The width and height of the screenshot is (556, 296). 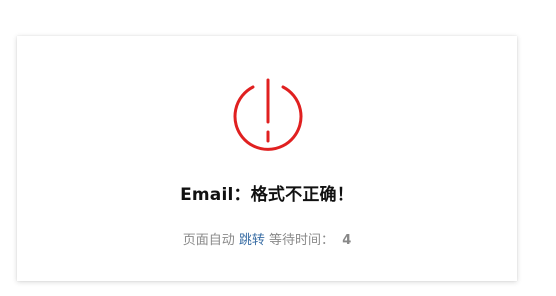 I want to click on error-message: Email：格式不正确！, so click(x=267, y=195).